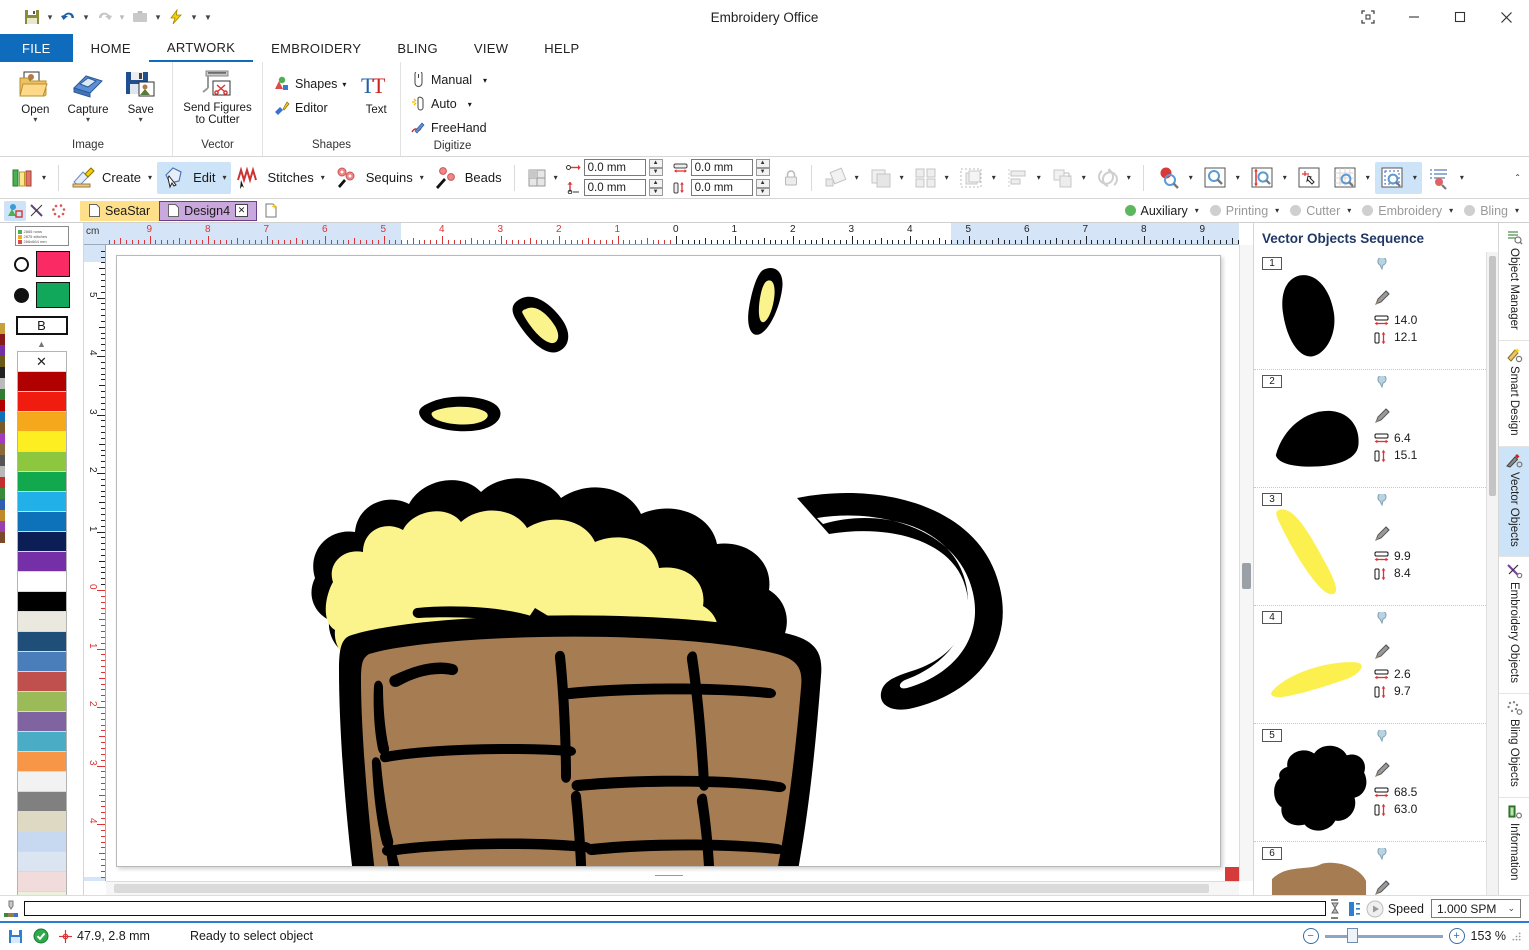  I want to click on fill-color-chip, so click(52, 295).